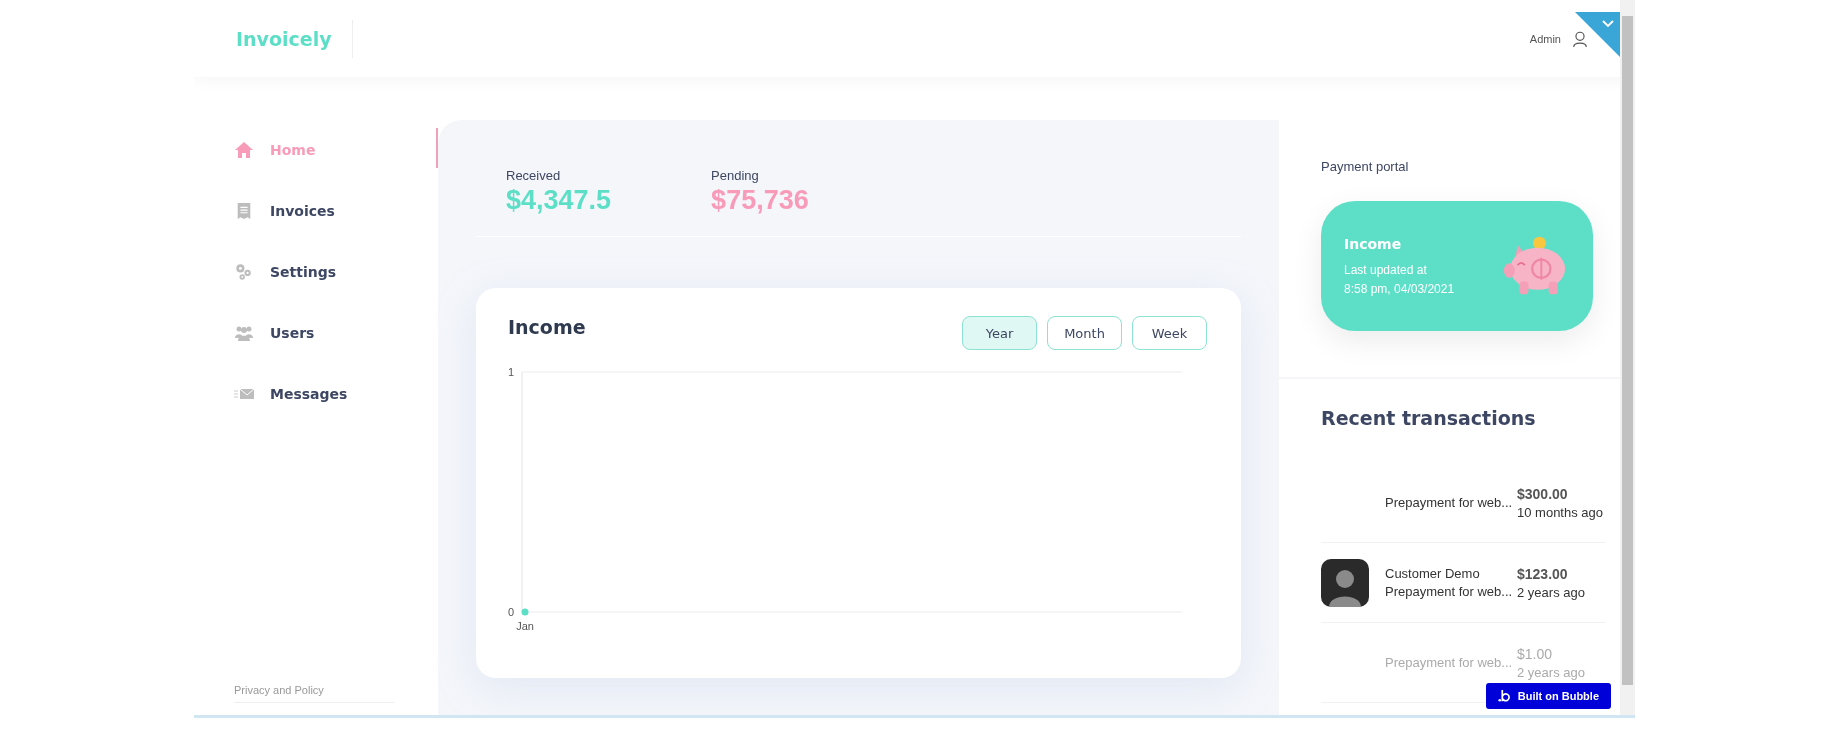 The height and width of the screenshot is (730, 1830). Describe the element at coordinates (324, 271) in the screenshot. I see `sidebar-item: Settings` at that location.